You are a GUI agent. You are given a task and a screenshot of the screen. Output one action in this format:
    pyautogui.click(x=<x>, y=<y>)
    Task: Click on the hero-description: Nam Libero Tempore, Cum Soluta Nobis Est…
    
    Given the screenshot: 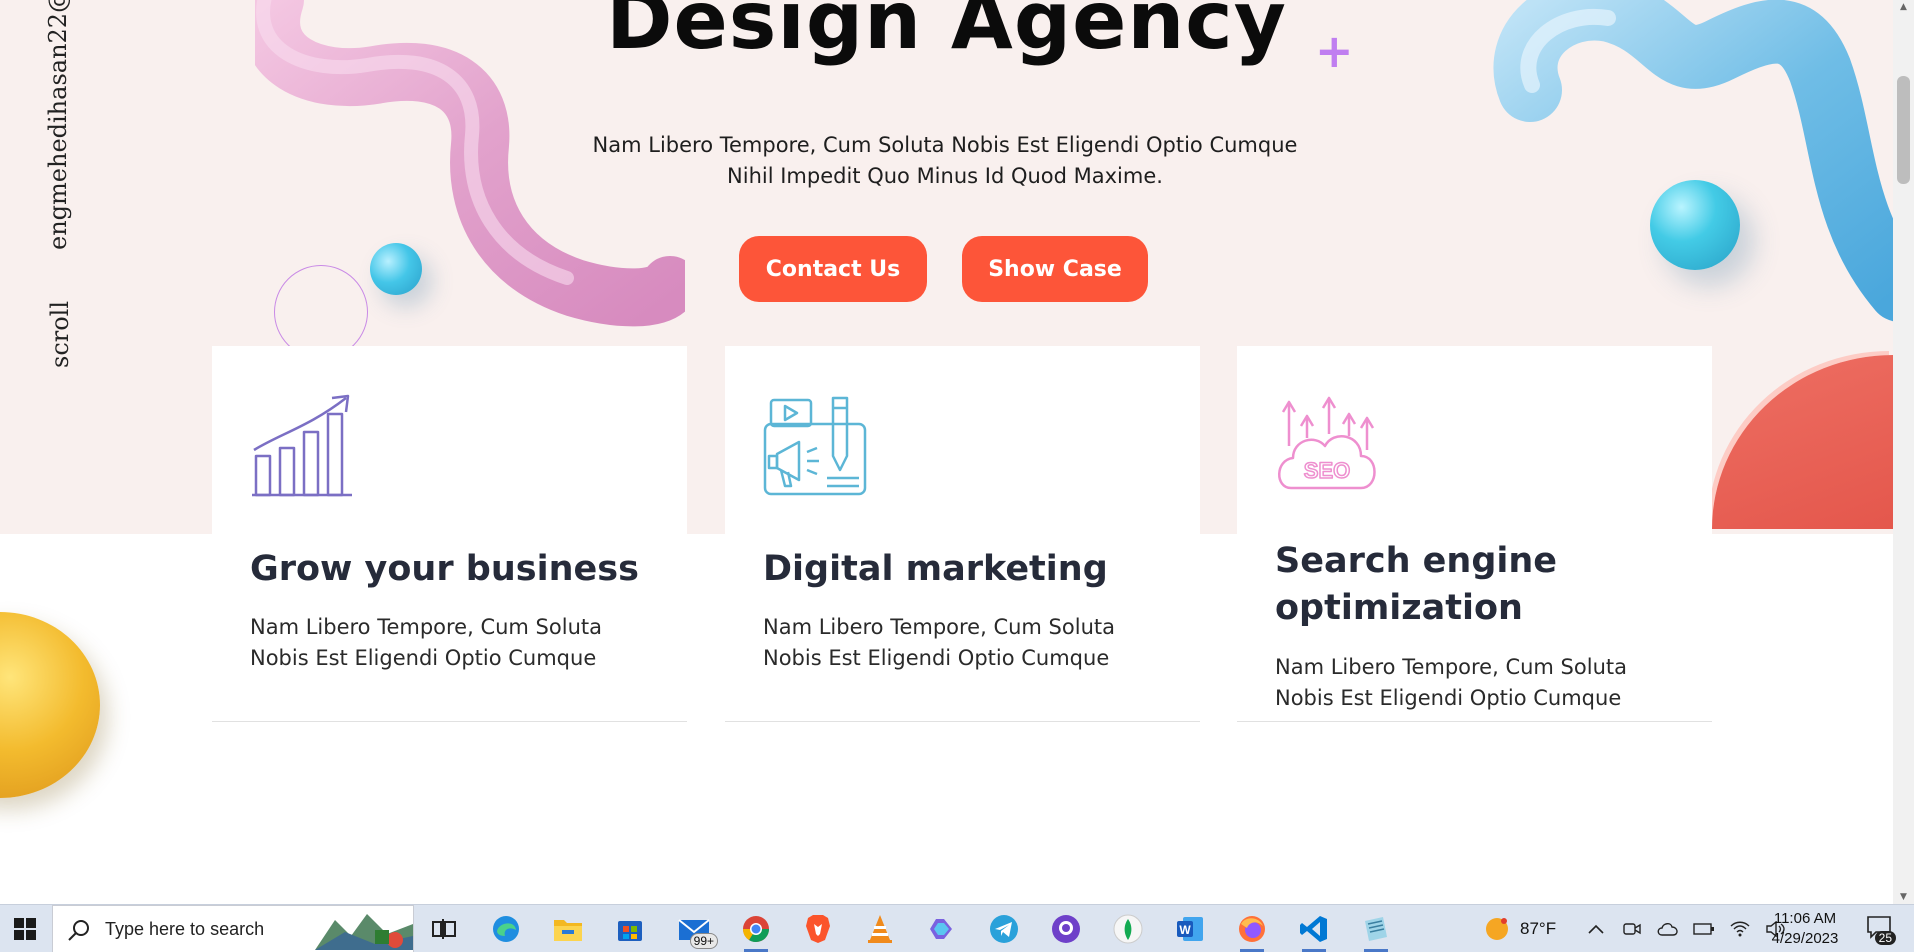 What is the action you would take?
    pyautogui.click(x=945, y=160)
    